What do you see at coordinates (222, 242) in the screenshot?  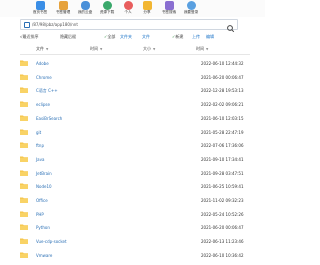 I see `file-date: 2022-06-13 11:23:46` at bounding box center [222, 242].